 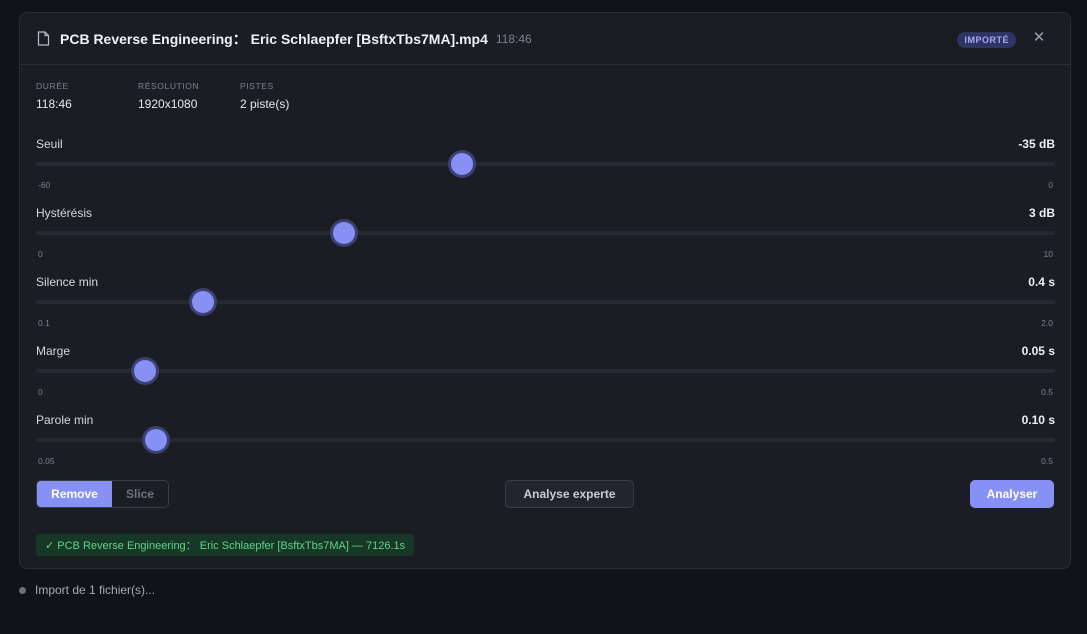 I want to click on file-duration: 118:46, so click(x=513, y=38).